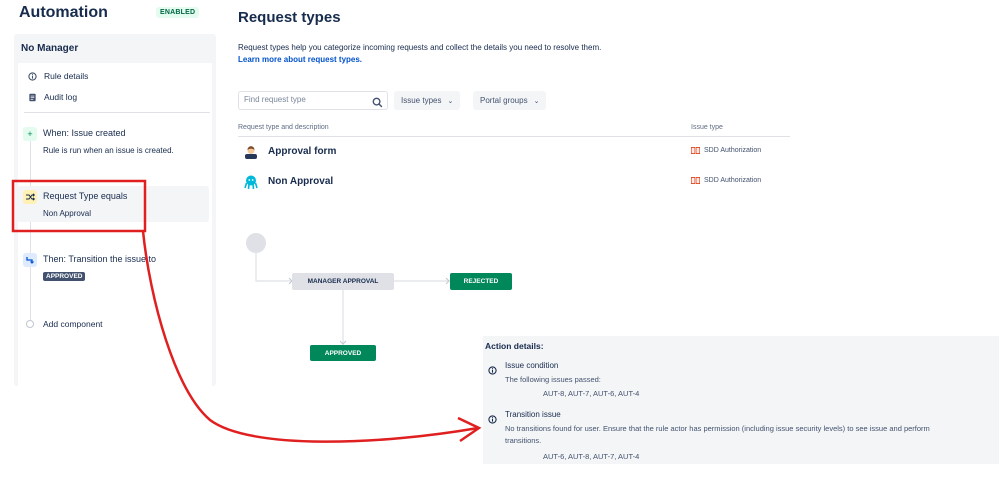 The width and height of the screenshot is (999, 487). What do you see at coordinates (343, 281) in the screenshot?
I see `workflow-node-manager-approval: MANAGER APPROVAL` at bounding box center [343, 281].